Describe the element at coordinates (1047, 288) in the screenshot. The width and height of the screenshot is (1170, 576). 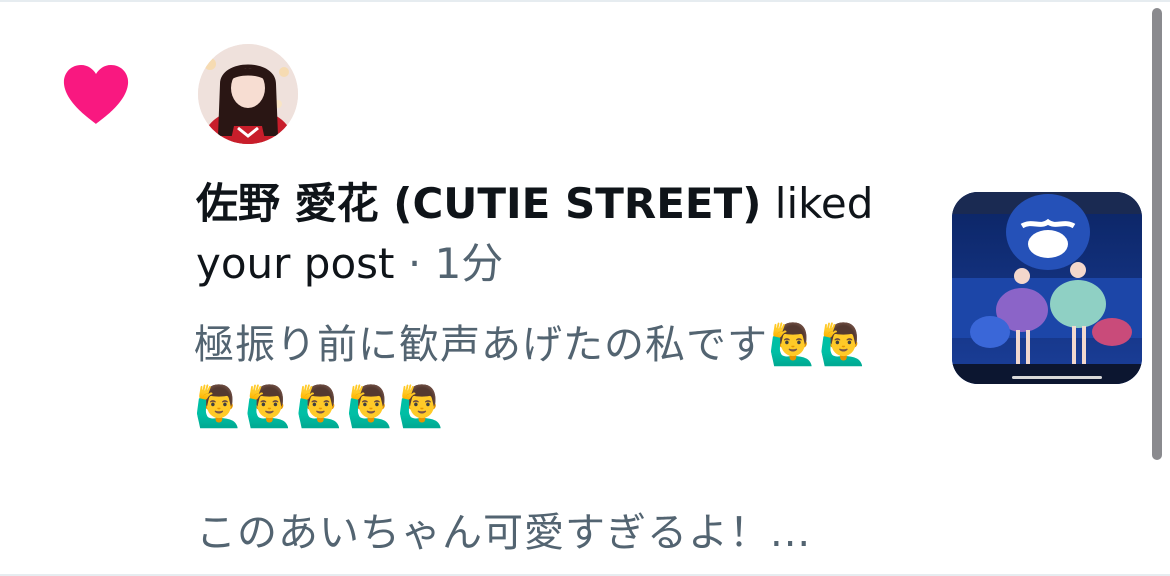
I see `post-thumbnail` at that location.